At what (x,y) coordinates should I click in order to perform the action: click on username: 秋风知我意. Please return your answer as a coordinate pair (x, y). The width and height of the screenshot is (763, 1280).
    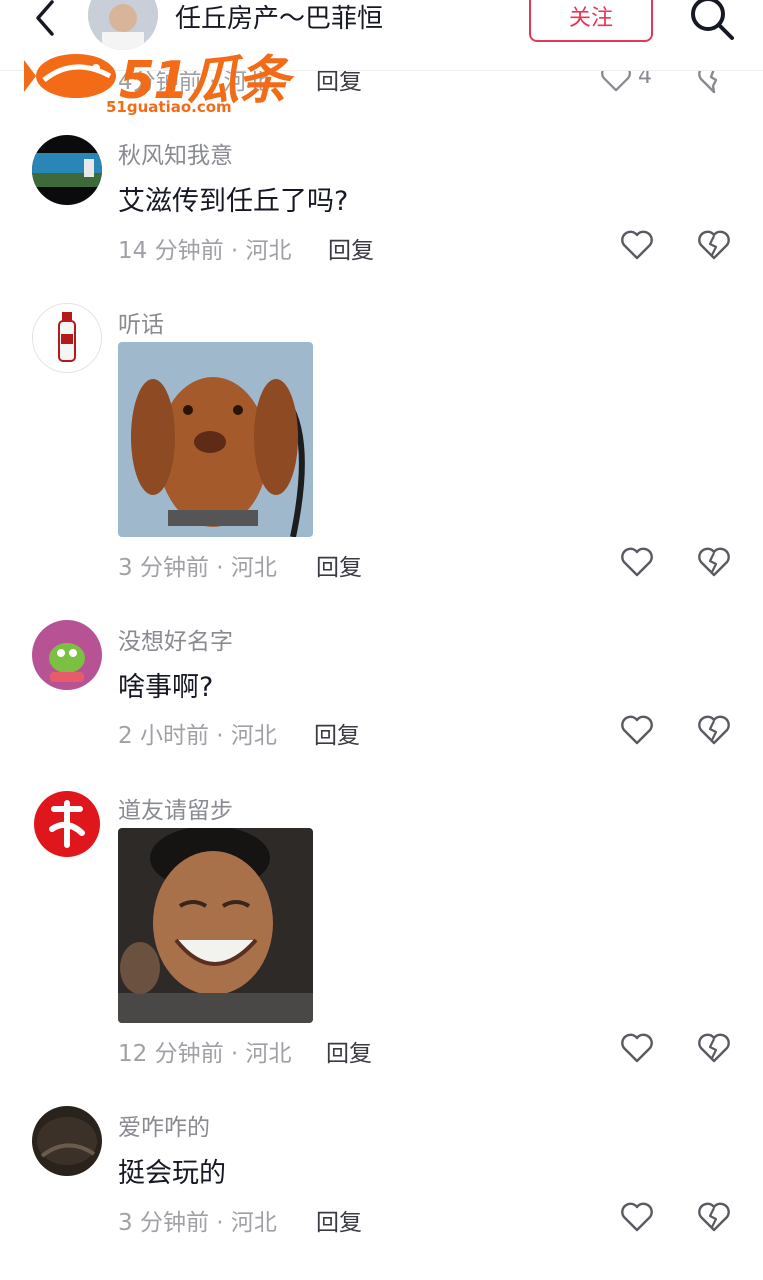
    Looking at the image, I should click on (175, 156).